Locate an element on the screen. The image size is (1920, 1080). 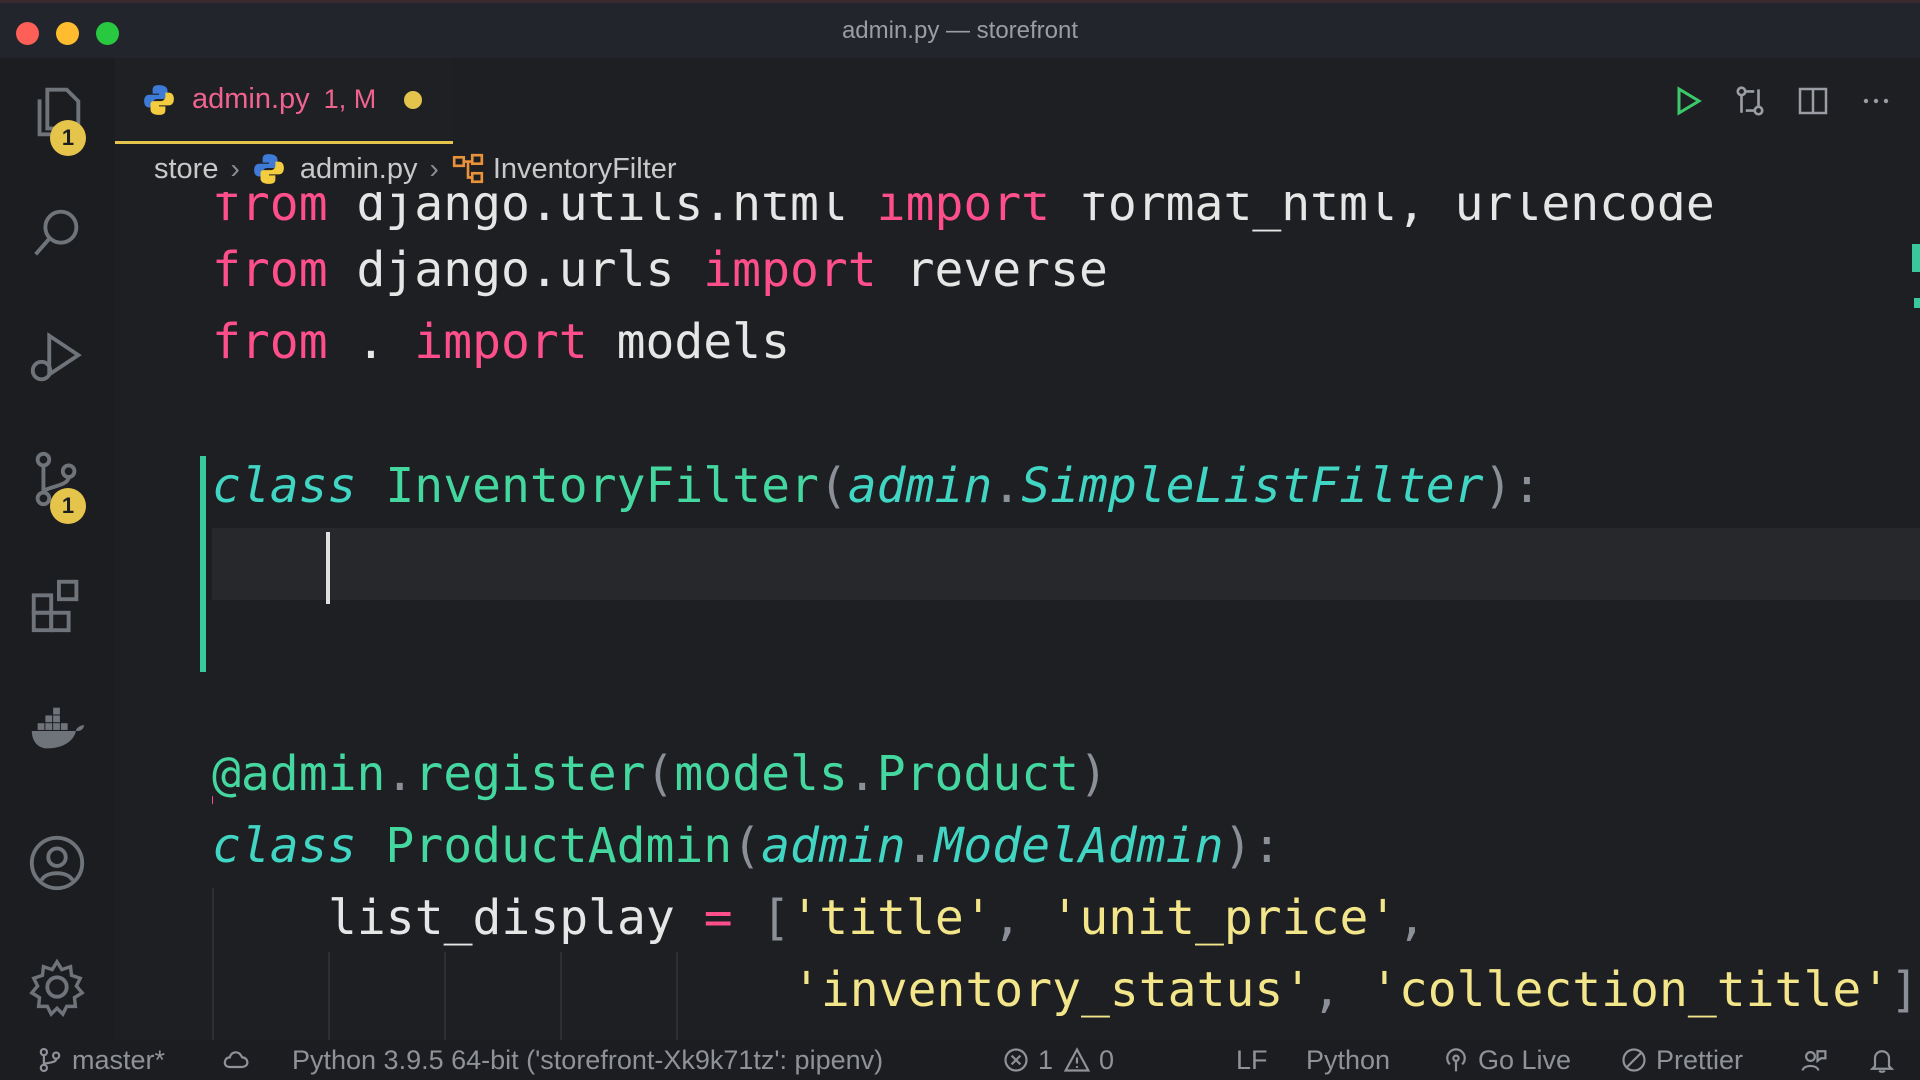
window-title: admin.py — storefront is located at coordinates (960, 30).